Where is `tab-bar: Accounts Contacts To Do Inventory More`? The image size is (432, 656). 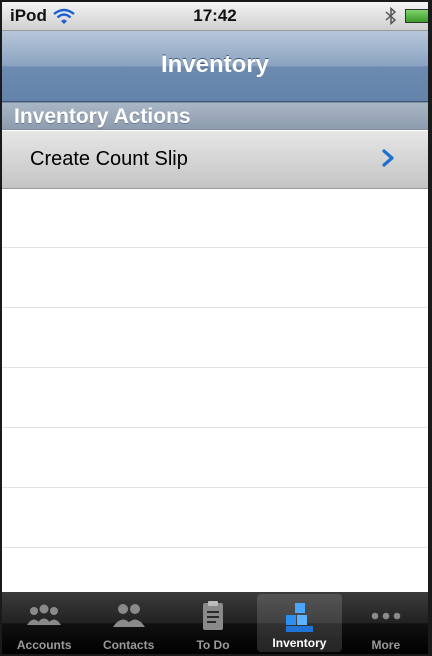
tab-bar: Accounts Contacts To Do Inventory More is located at coordinates (215, 623).